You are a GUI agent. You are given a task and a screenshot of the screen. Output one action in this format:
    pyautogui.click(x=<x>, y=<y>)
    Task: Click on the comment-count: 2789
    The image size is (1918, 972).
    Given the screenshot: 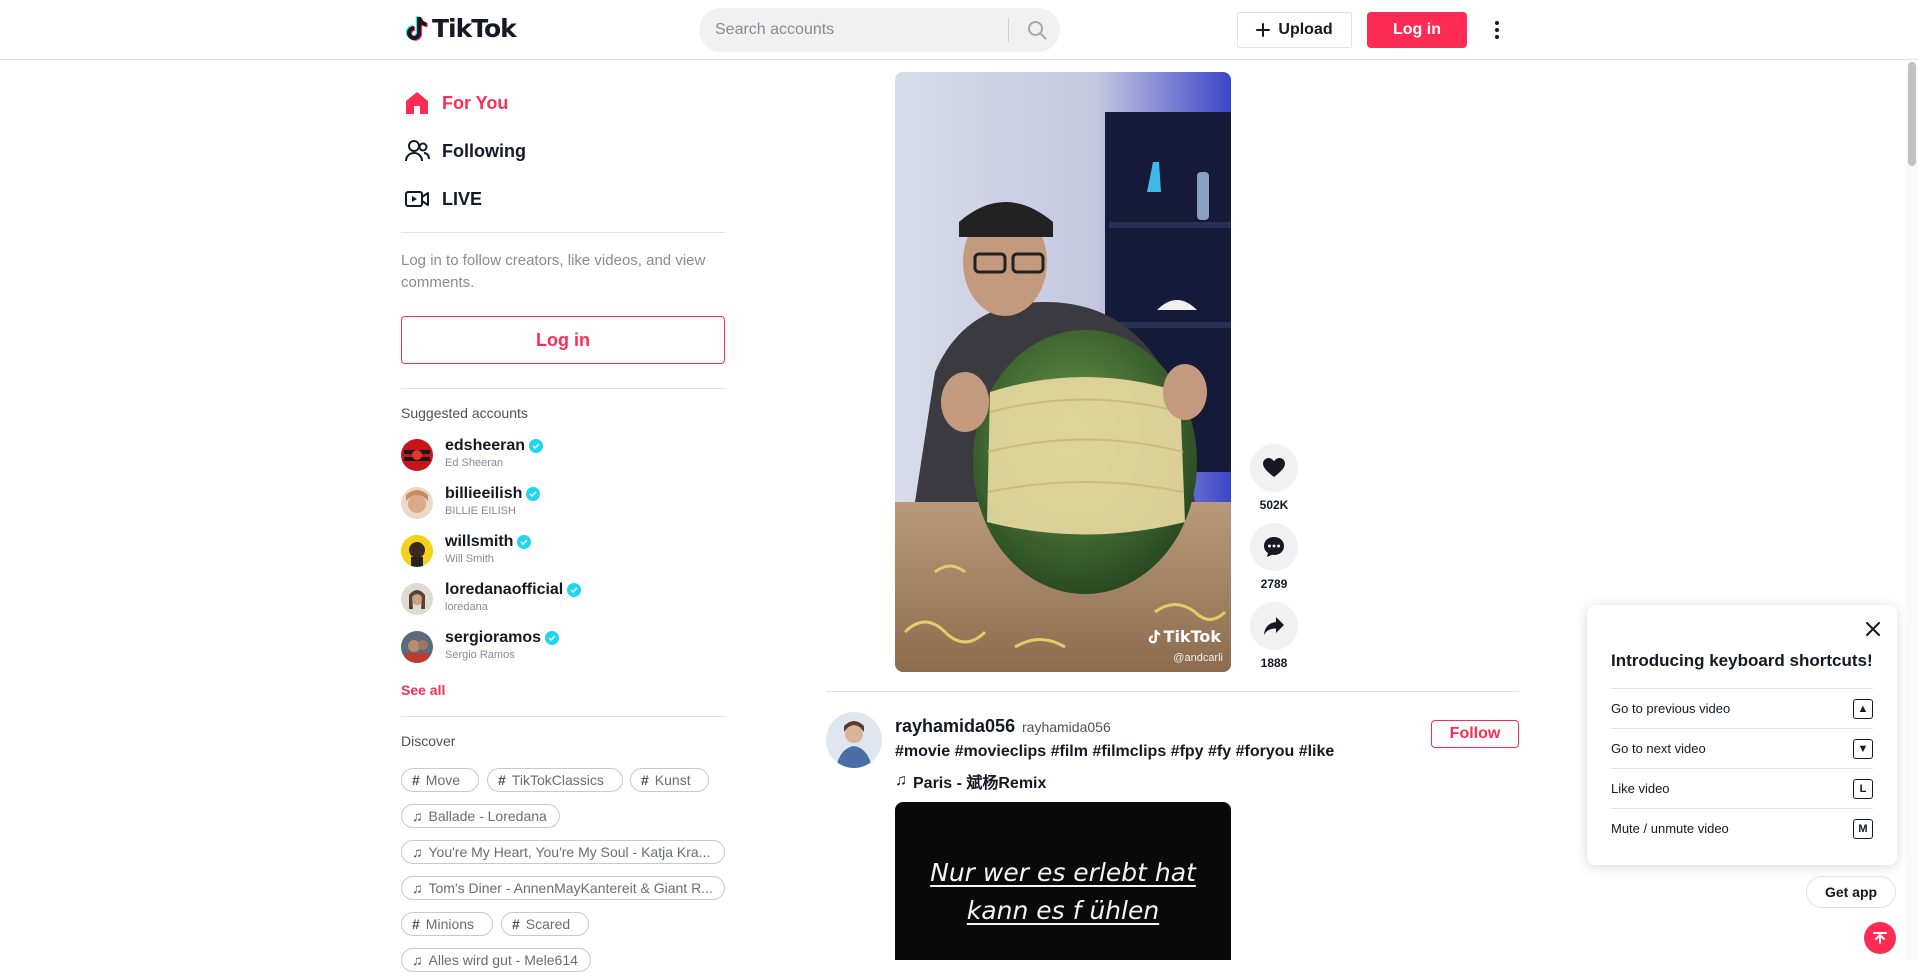 What is the action you would take?
    pyautogui.click(x=1274, y=584)
    